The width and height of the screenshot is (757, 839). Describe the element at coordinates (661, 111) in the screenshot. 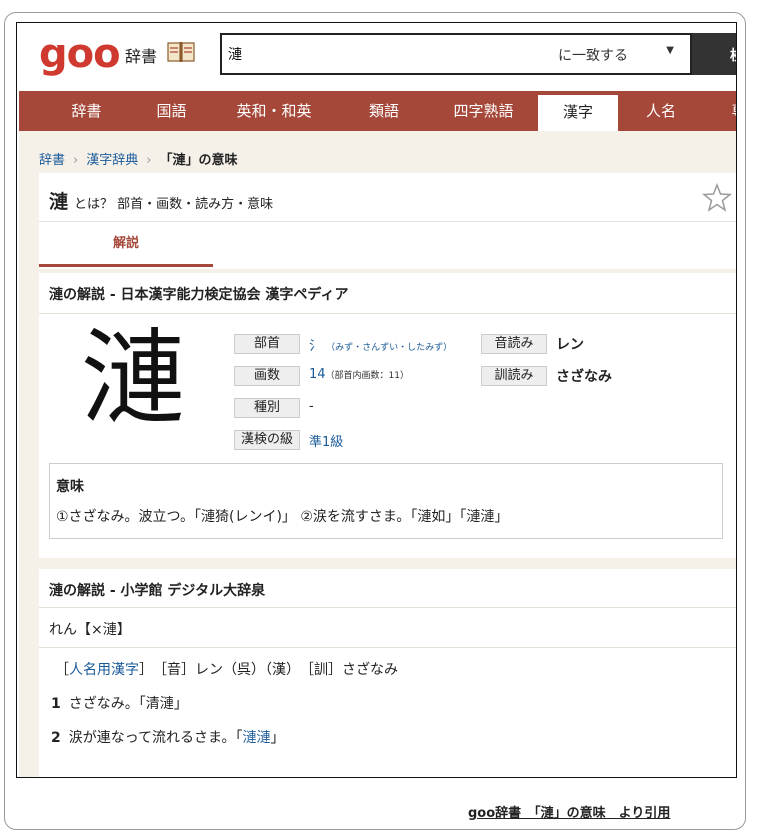

I see `nav-item-jinmei: 人名` at that location.